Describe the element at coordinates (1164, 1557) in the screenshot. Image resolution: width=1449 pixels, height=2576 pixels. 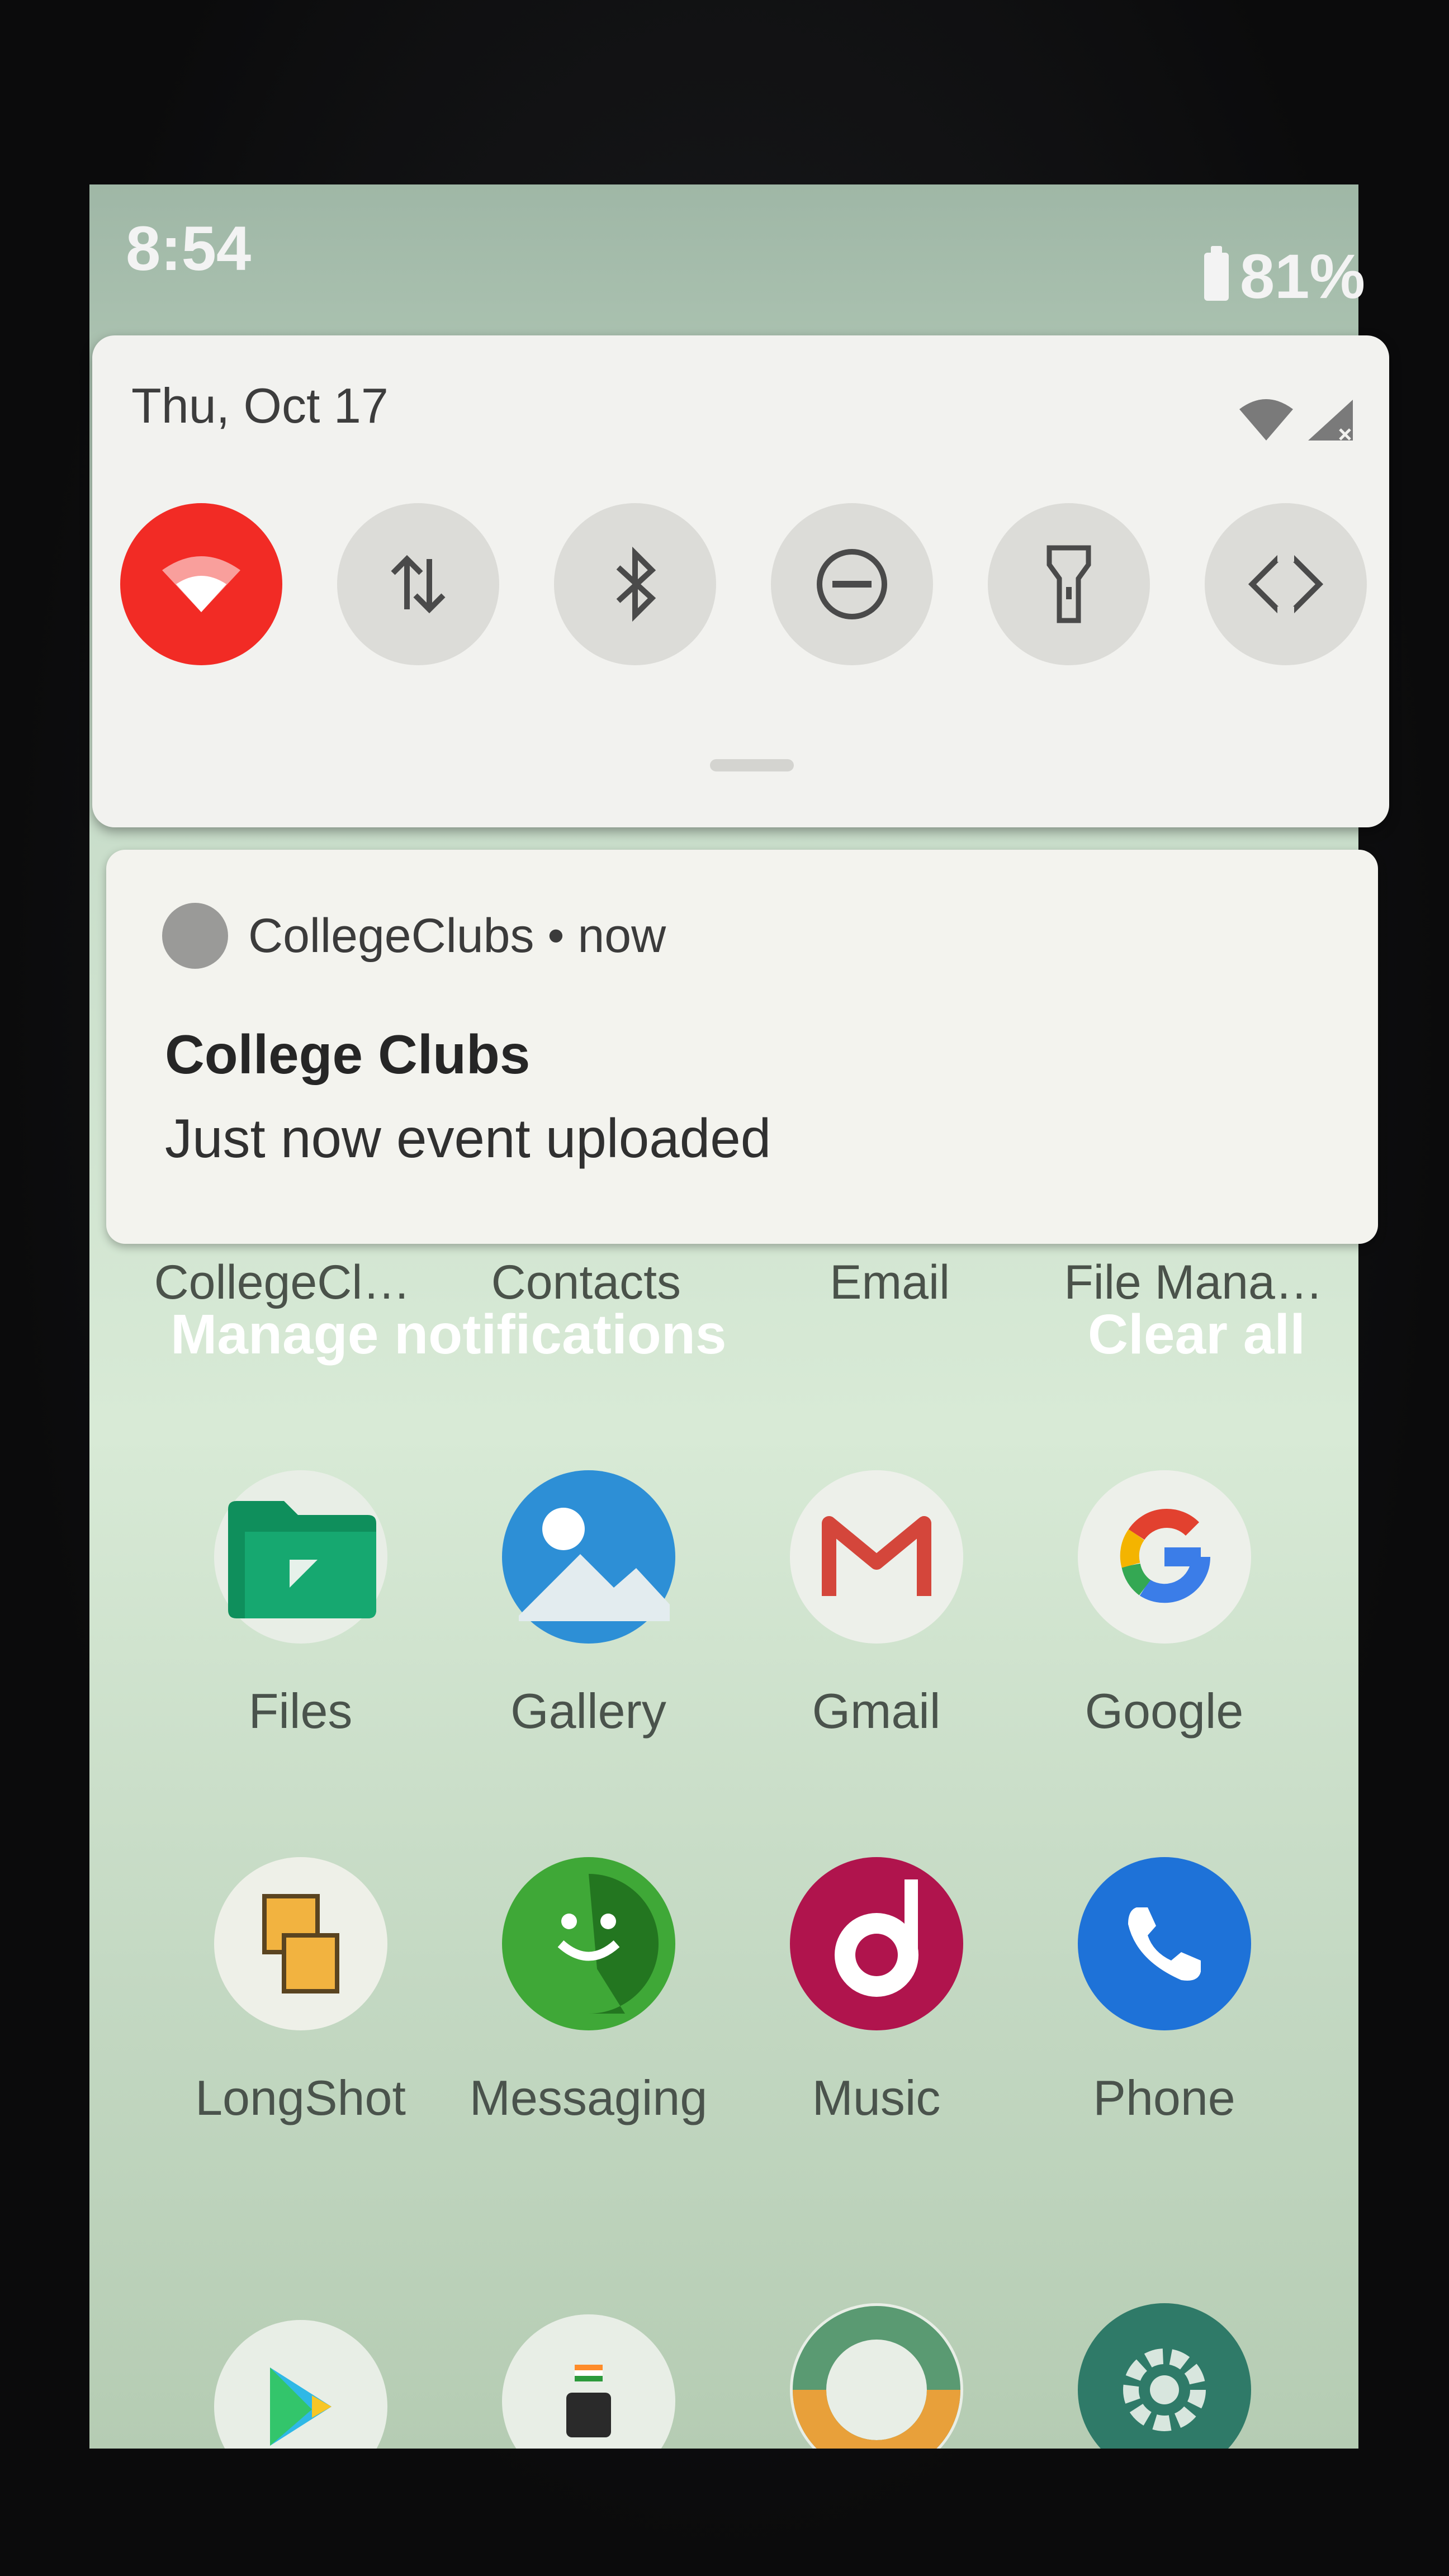
I see `google-icon` at that location.